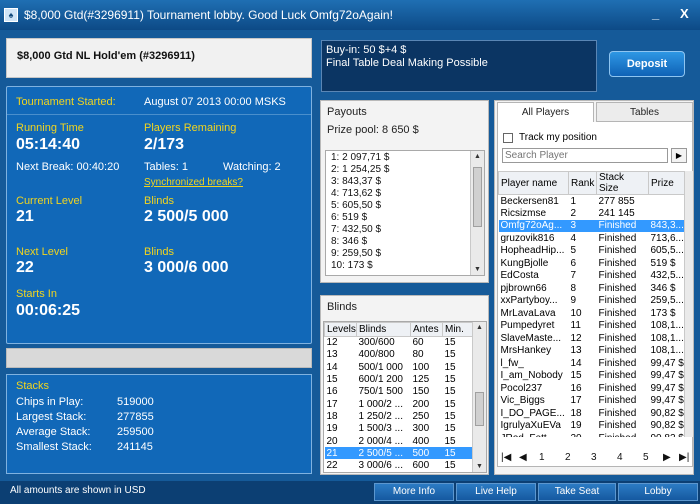 Image resolution: width=700 pixels, height=504 pixels. What do you see at coordinates (592, 288) in the screenshot?
I see `player-row: pjbrown66 8 Finished 346 $` at bounding box center [592, 288].